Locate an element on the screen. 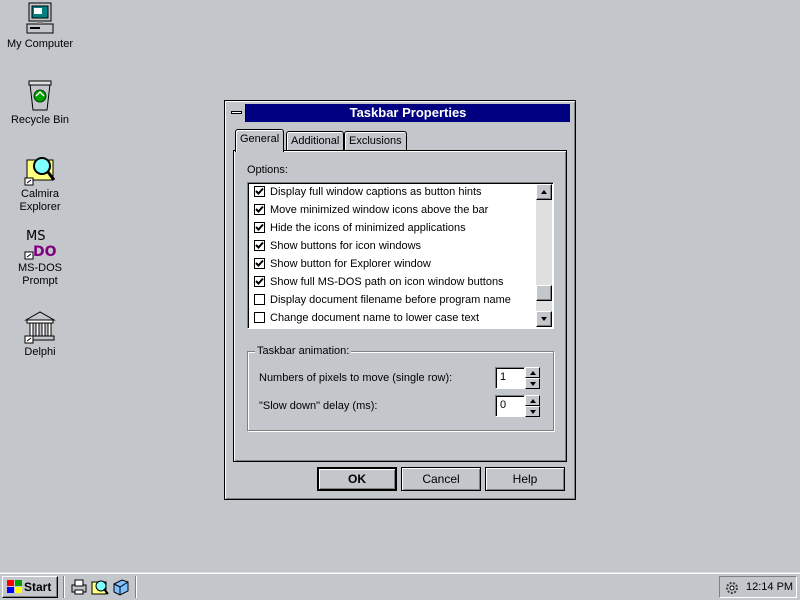 The image size is (800, 600). desktop-icon-calmira-explorer: Calmira Explorer is located at coordinates (40, 183).